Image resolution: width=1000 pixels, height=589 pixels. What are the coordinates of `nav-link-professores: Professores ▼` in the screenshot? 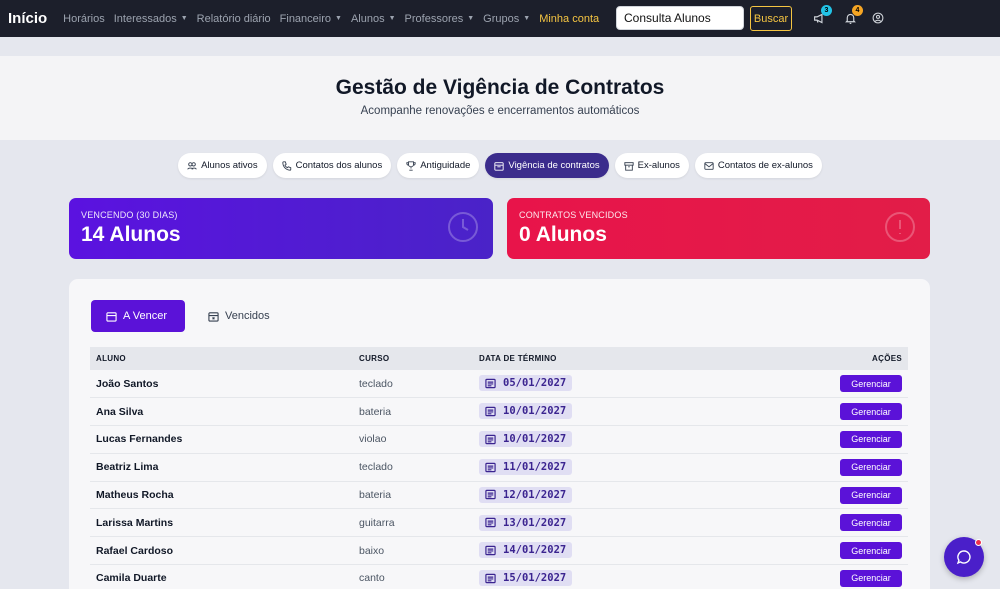 It's located at (440, 19).